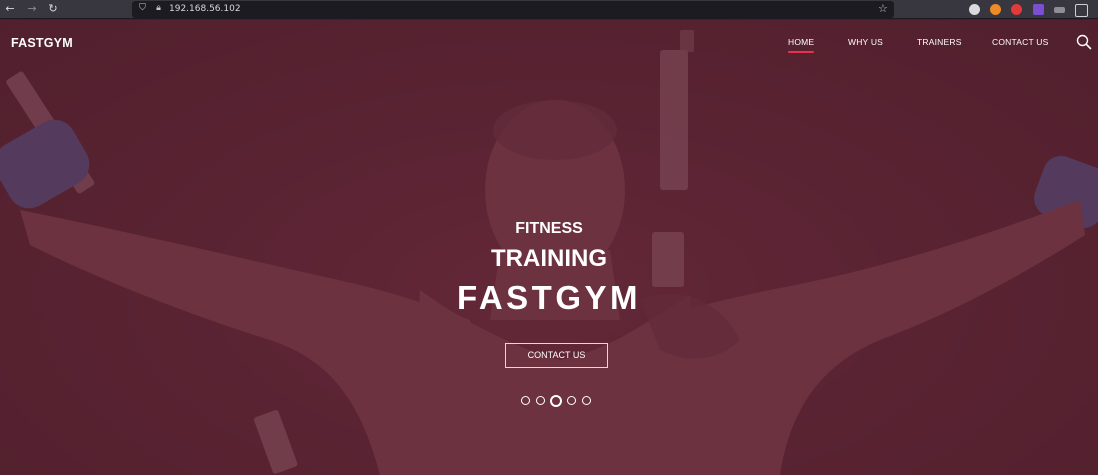 The width and height of the screenshot is (1098, 475). What do you see at coordinates (549, 43) in the screenshot?
I see `site-header: FASTGYM HOME WHY US TRAINERS CONTACT US` at bounding box center [549, 43].